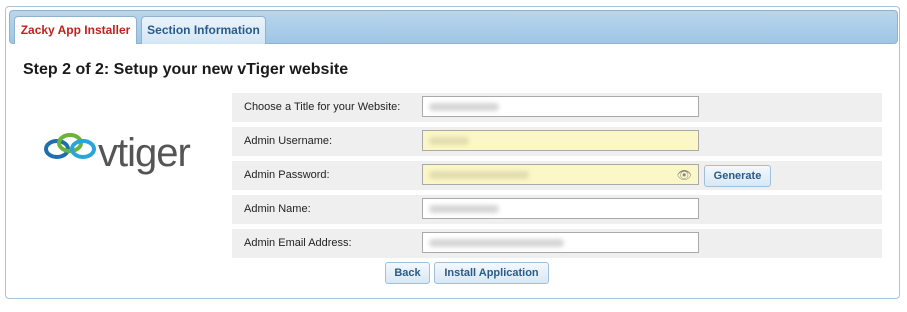 The image size is (907, 312). Describe the element at coordinates (322, 107) in the screenshot. I see `title-label: Choose a Title for your Website:` at that location.